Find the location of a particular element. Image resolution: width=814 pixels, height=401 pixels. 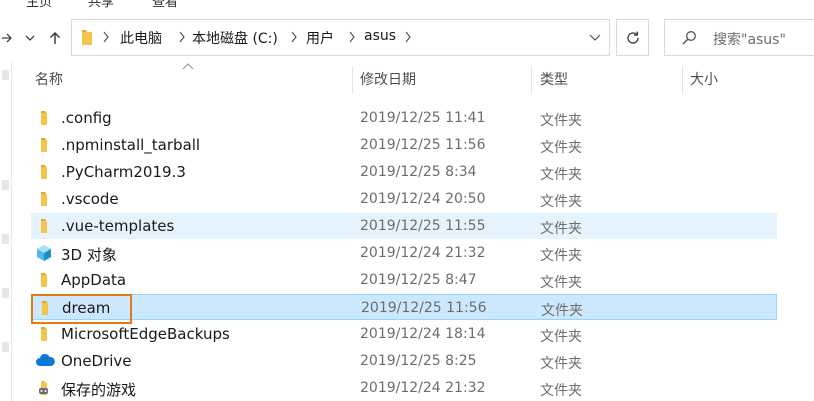

ribbon-tab-share: 共享 is located at coordinates (101, 4).